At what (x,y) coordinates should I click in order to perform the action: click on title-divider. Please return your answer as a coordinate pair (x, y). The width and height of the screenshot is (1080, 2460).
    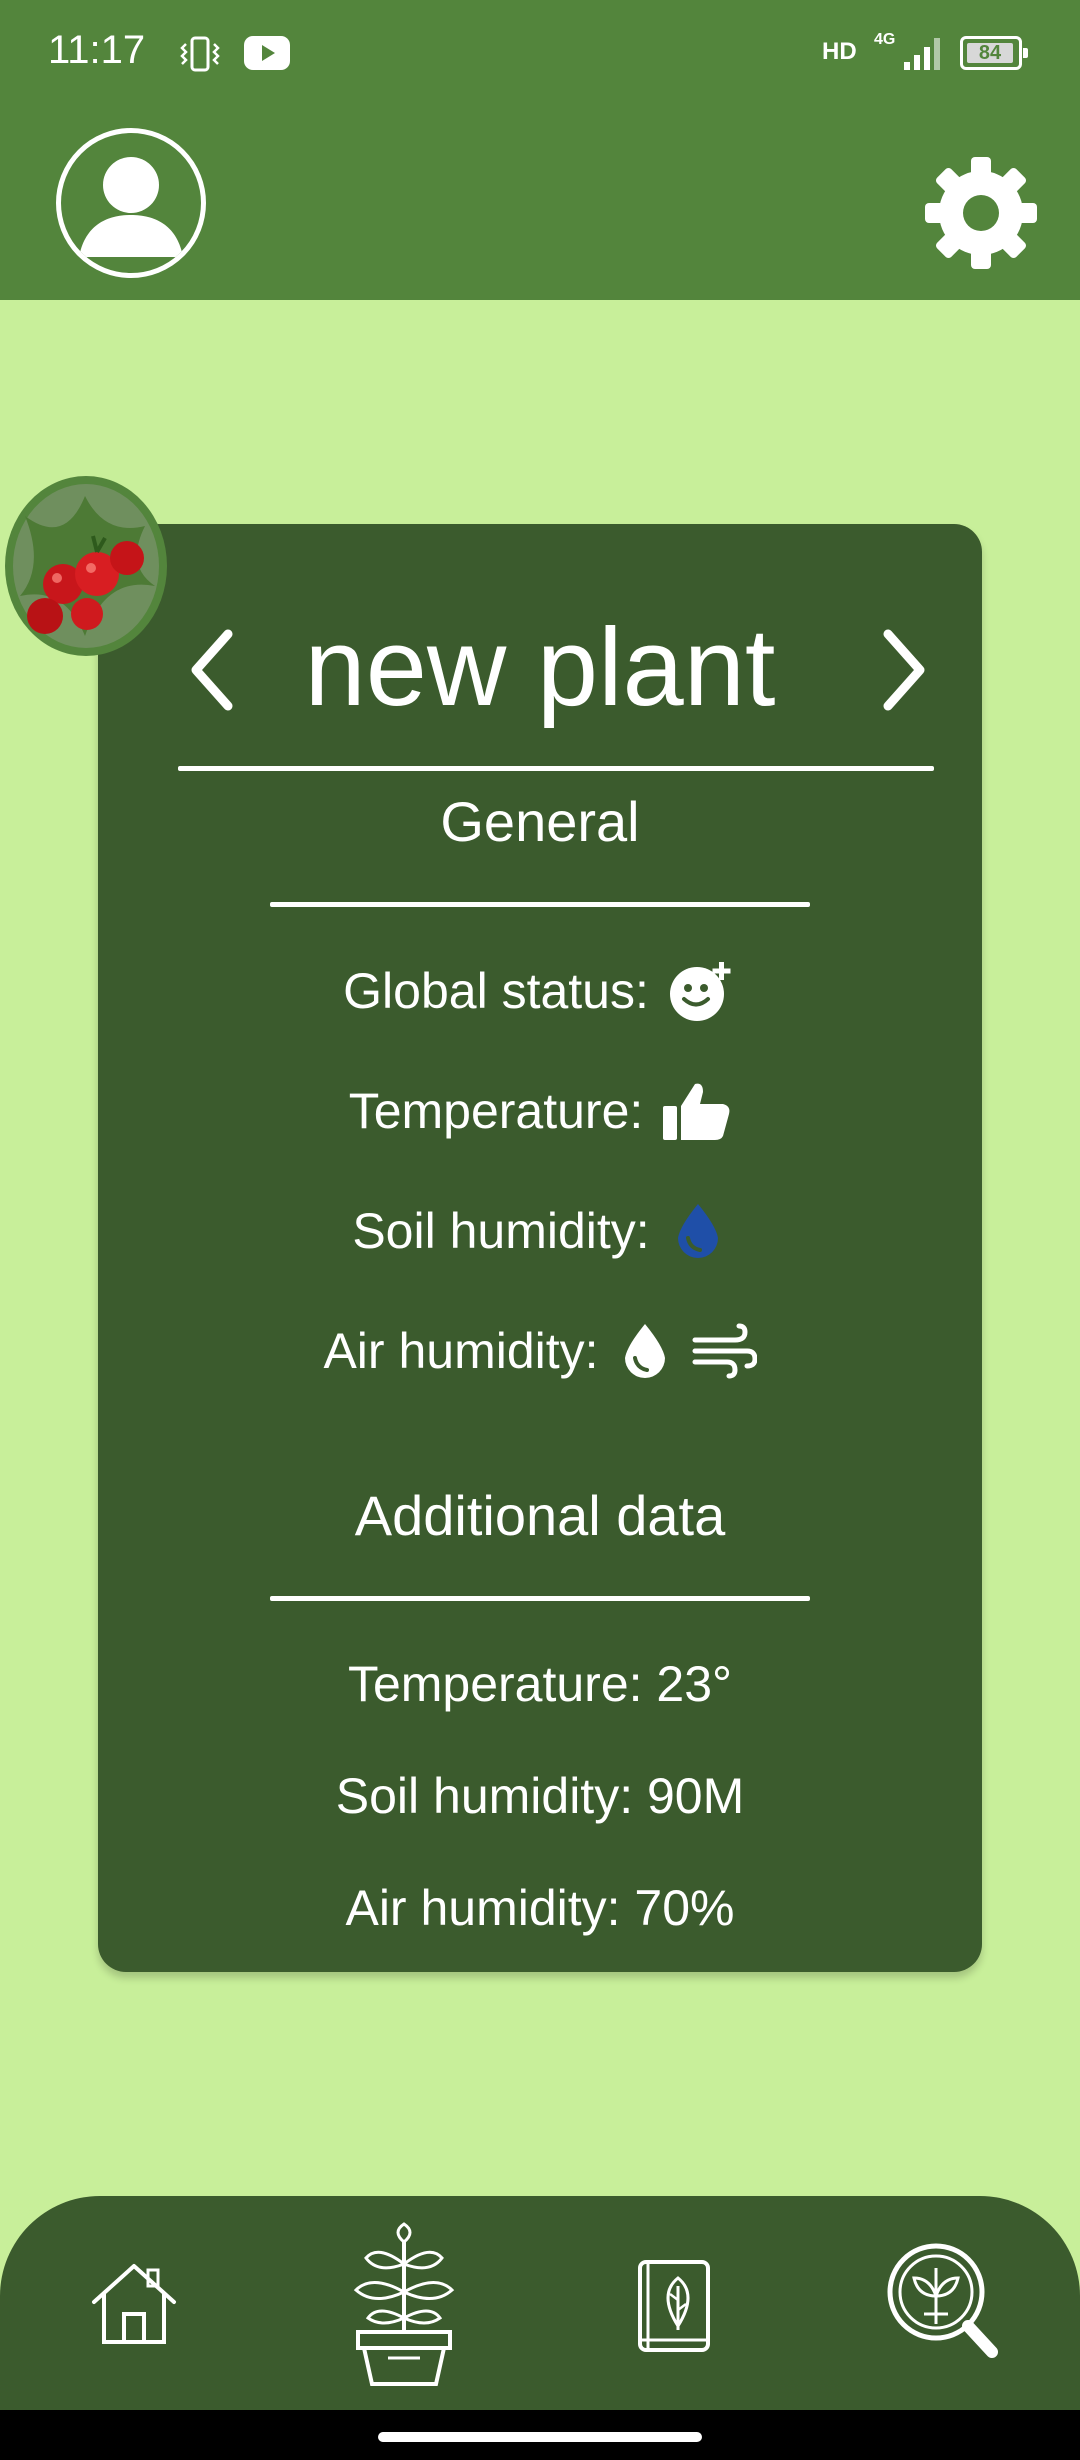
    Looking at the image, I should click on (556, 768).